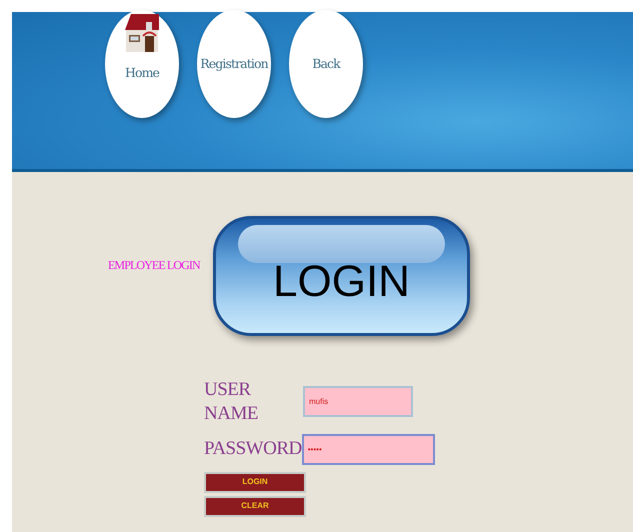 This screenshot has width=633, height=532. I want to click on page-heading: EMPLOYEE LOGIN, so click(154, 265).